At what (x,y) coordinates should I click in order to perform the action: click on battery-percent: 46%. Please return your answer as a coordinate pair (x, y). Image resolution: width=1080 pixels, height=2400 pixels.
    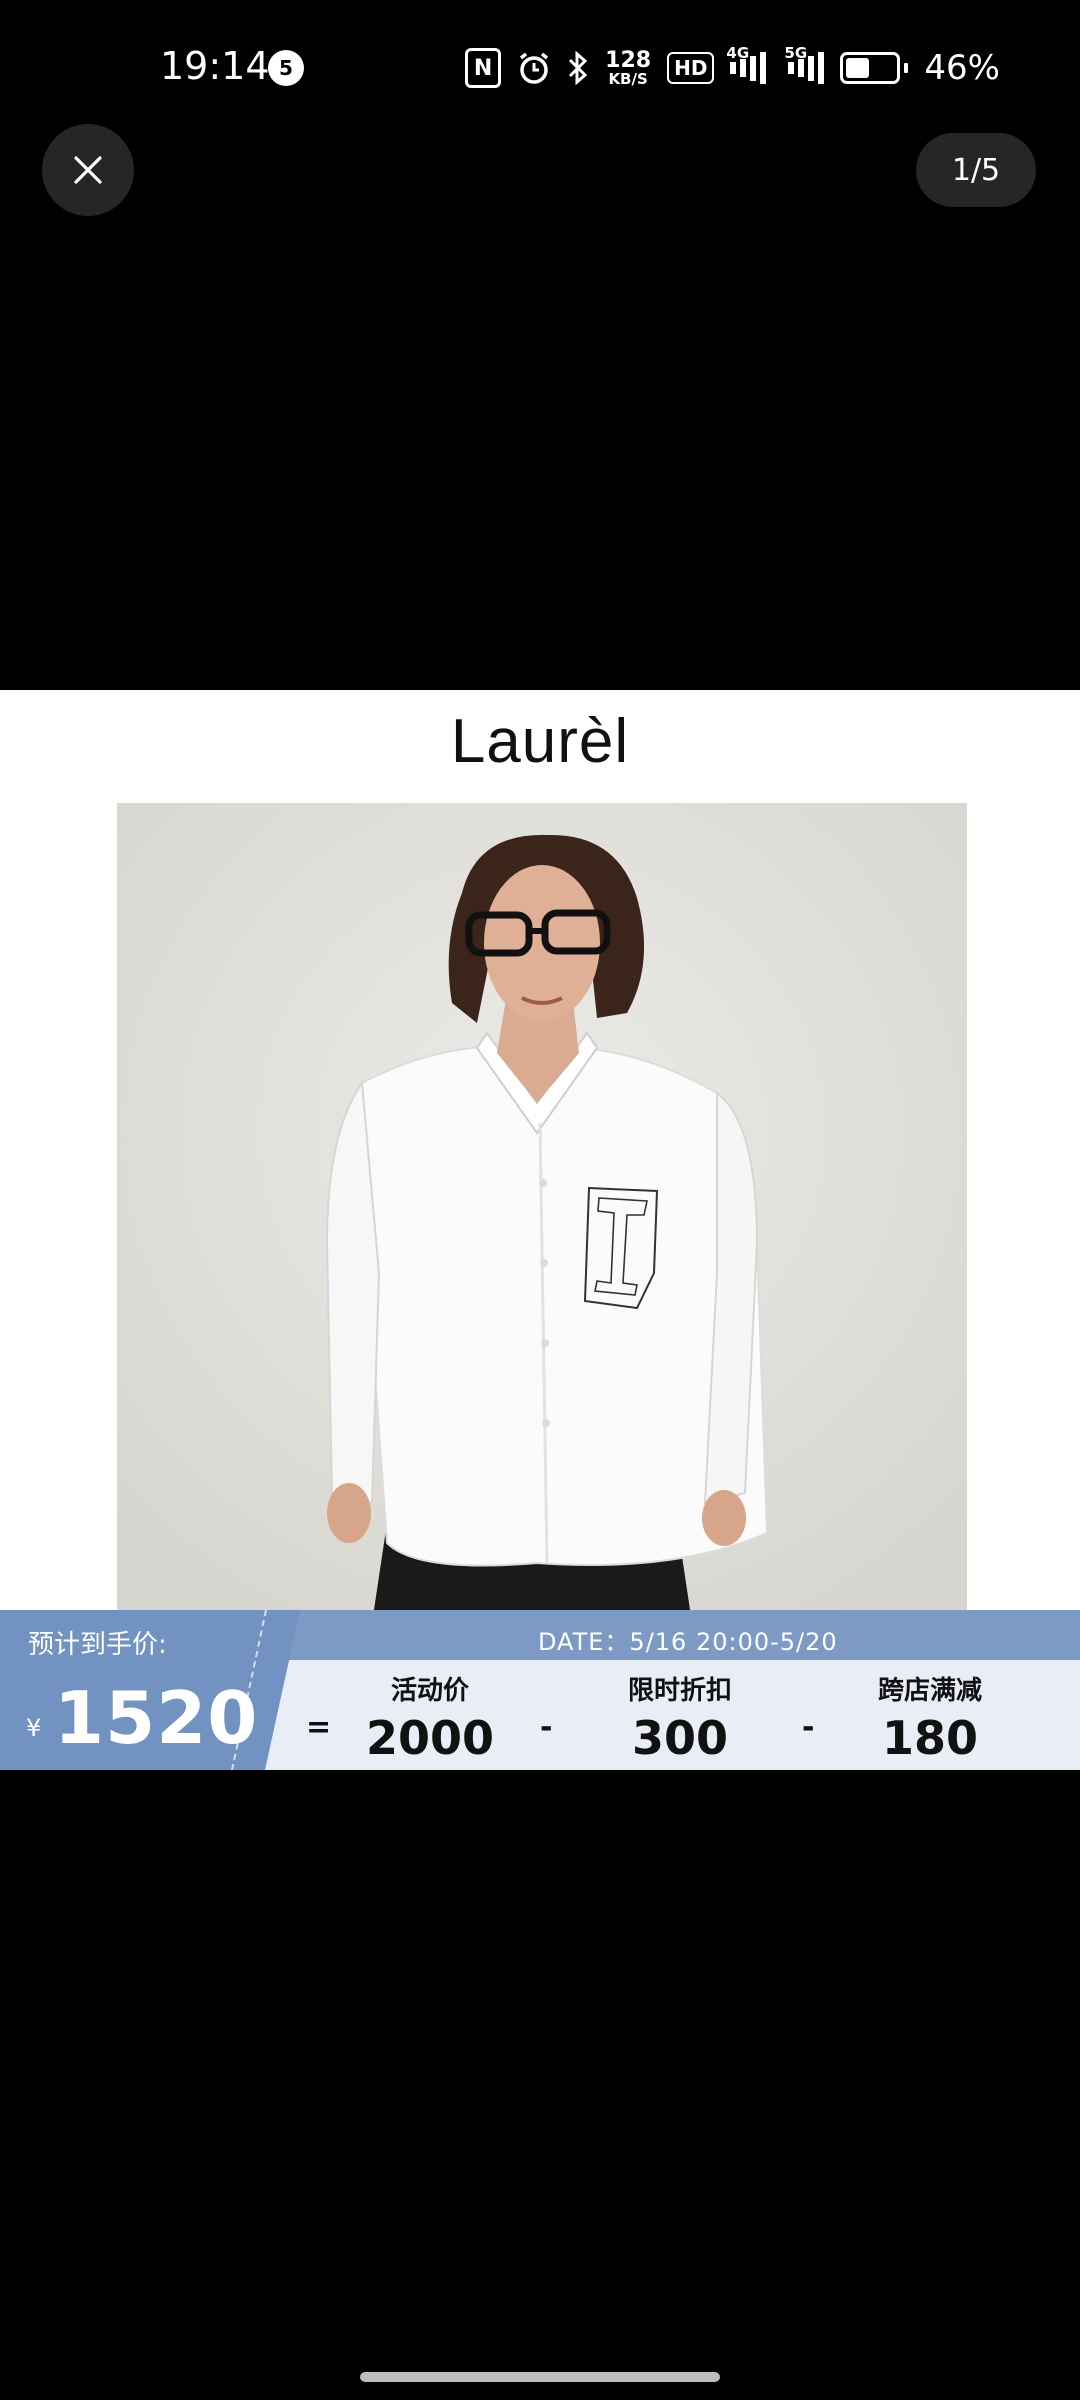
    Looking at the image, I should click on (962, 68).